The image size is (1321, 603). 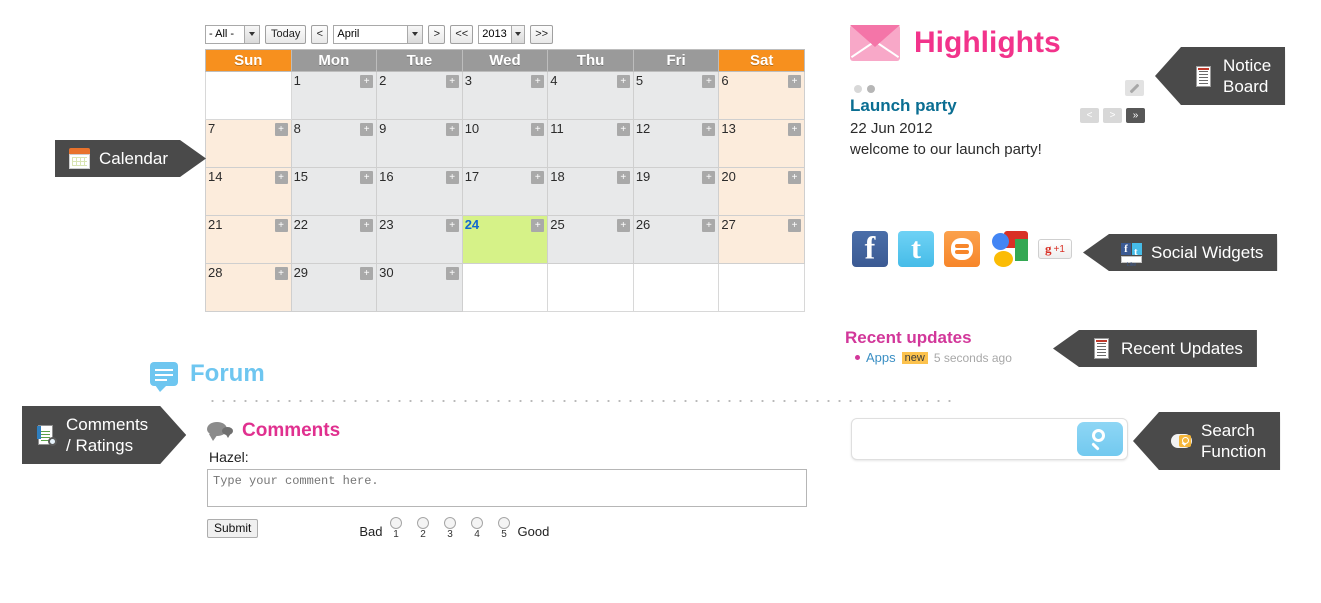 I want to click on calendar-day-cell: 14 +, so click(x=248, y=191).